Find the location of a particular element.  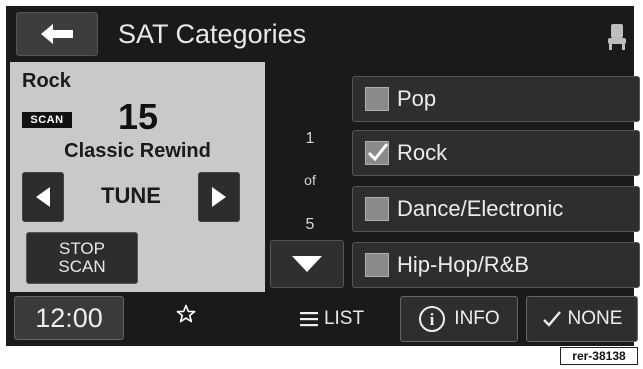

category-dance-electronic: Dance/Electronic is located at coordinates (496, 209).